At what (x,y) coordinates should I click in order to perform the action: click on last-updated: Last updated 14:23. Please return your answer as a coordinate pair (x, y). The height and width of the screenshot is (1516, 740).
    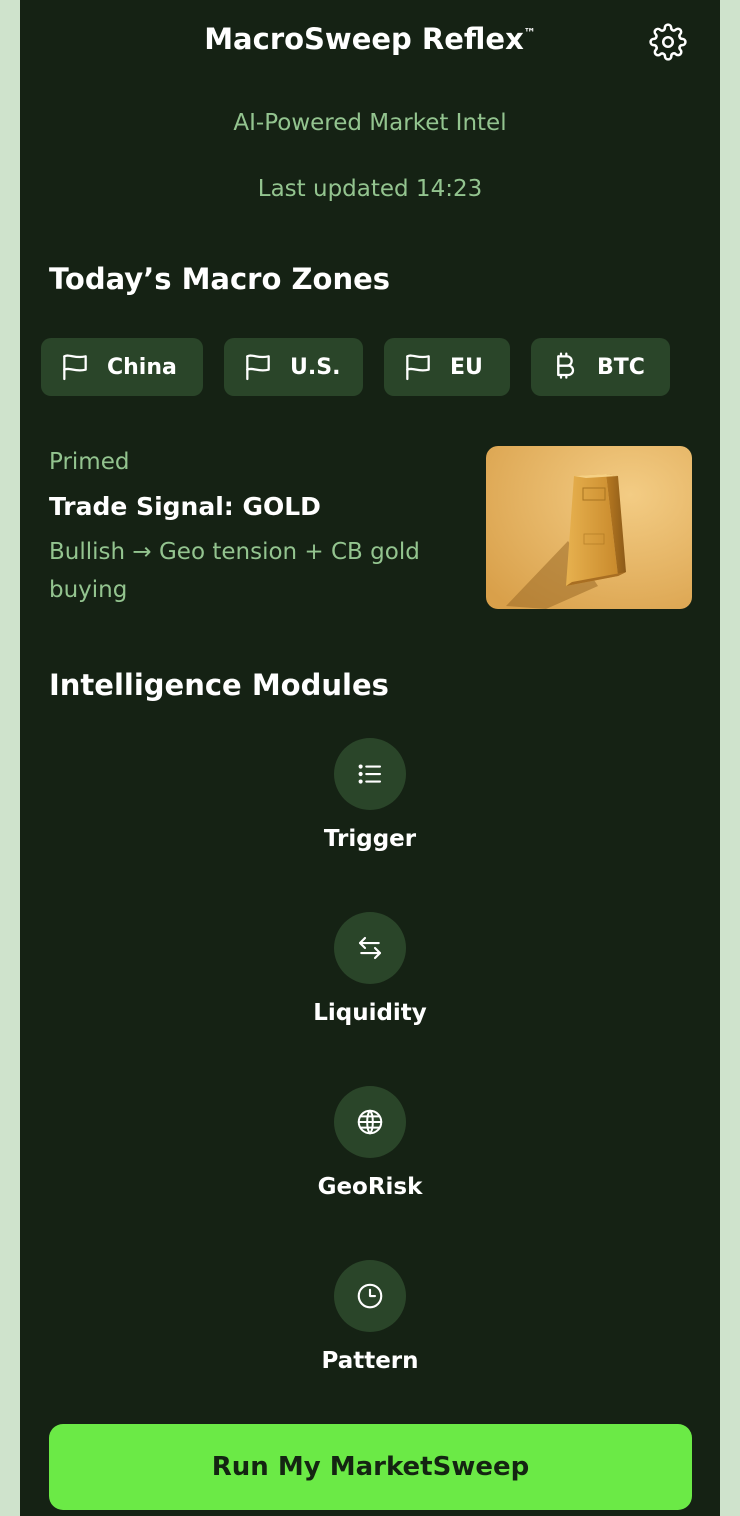
    Looking at the image, I should click on (370, 189).